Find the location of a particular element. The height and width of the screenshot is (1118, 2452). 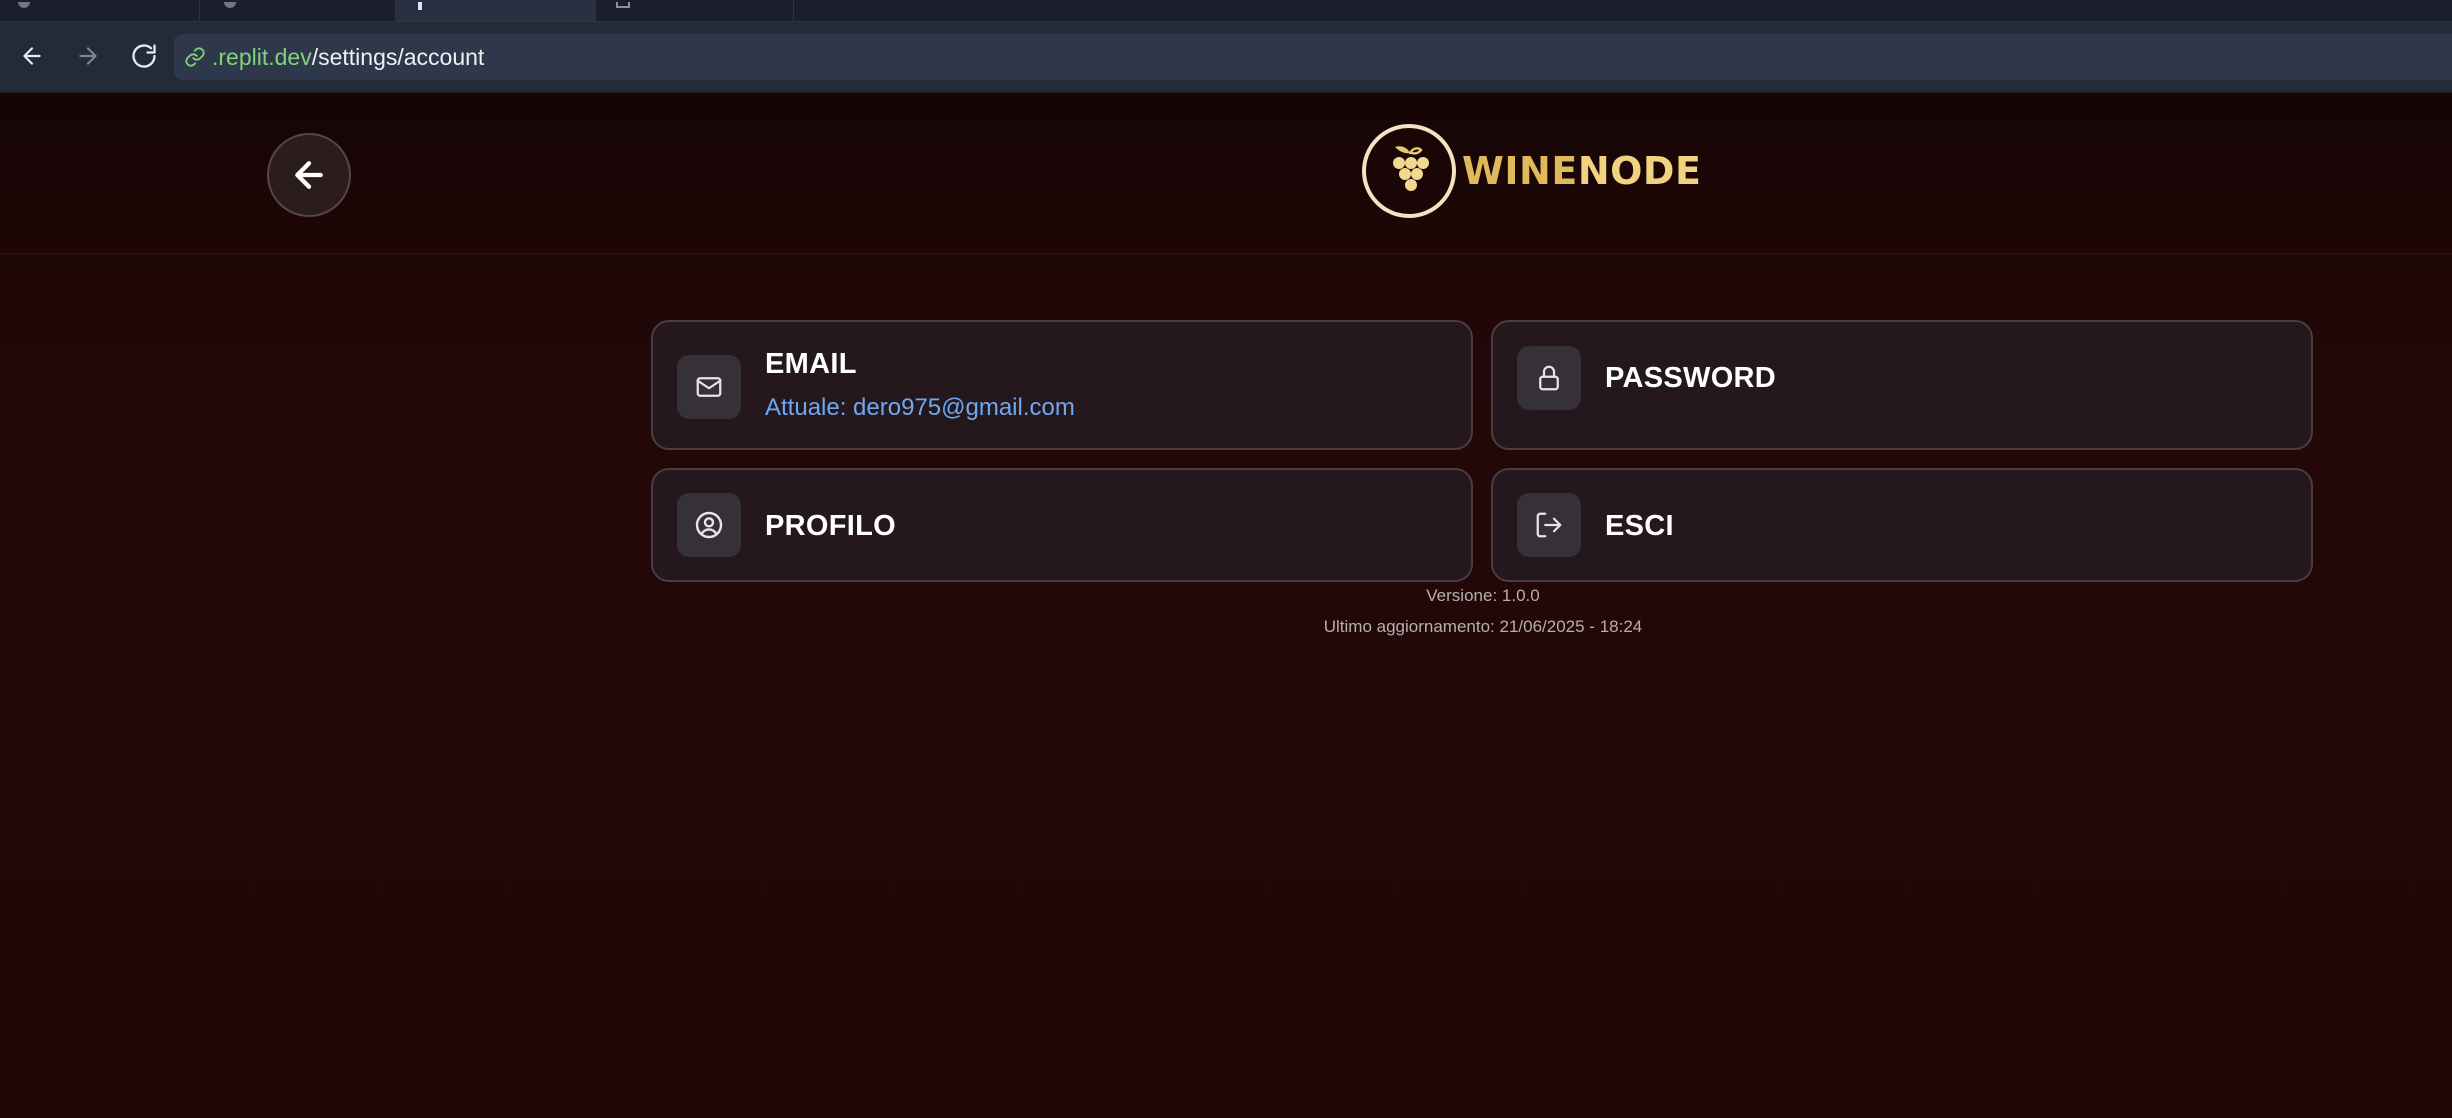

last-update-text: Ultimo aggiornamento: 21/06/2025 - 18:24 is located at coordinates (1483, 626).